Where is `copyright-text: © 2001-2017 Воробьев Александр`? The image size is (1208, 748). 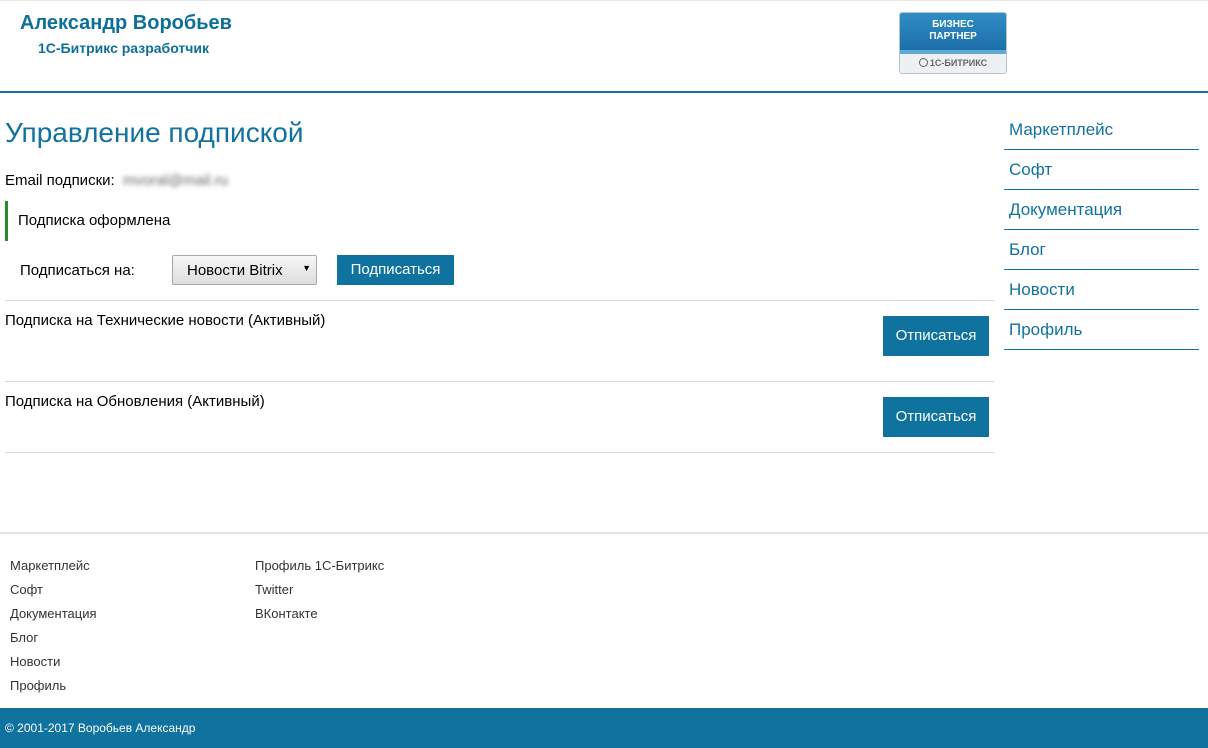
copyright-text: © 2001-2017 Воробьев Александр is located at coordinates (100, 728).